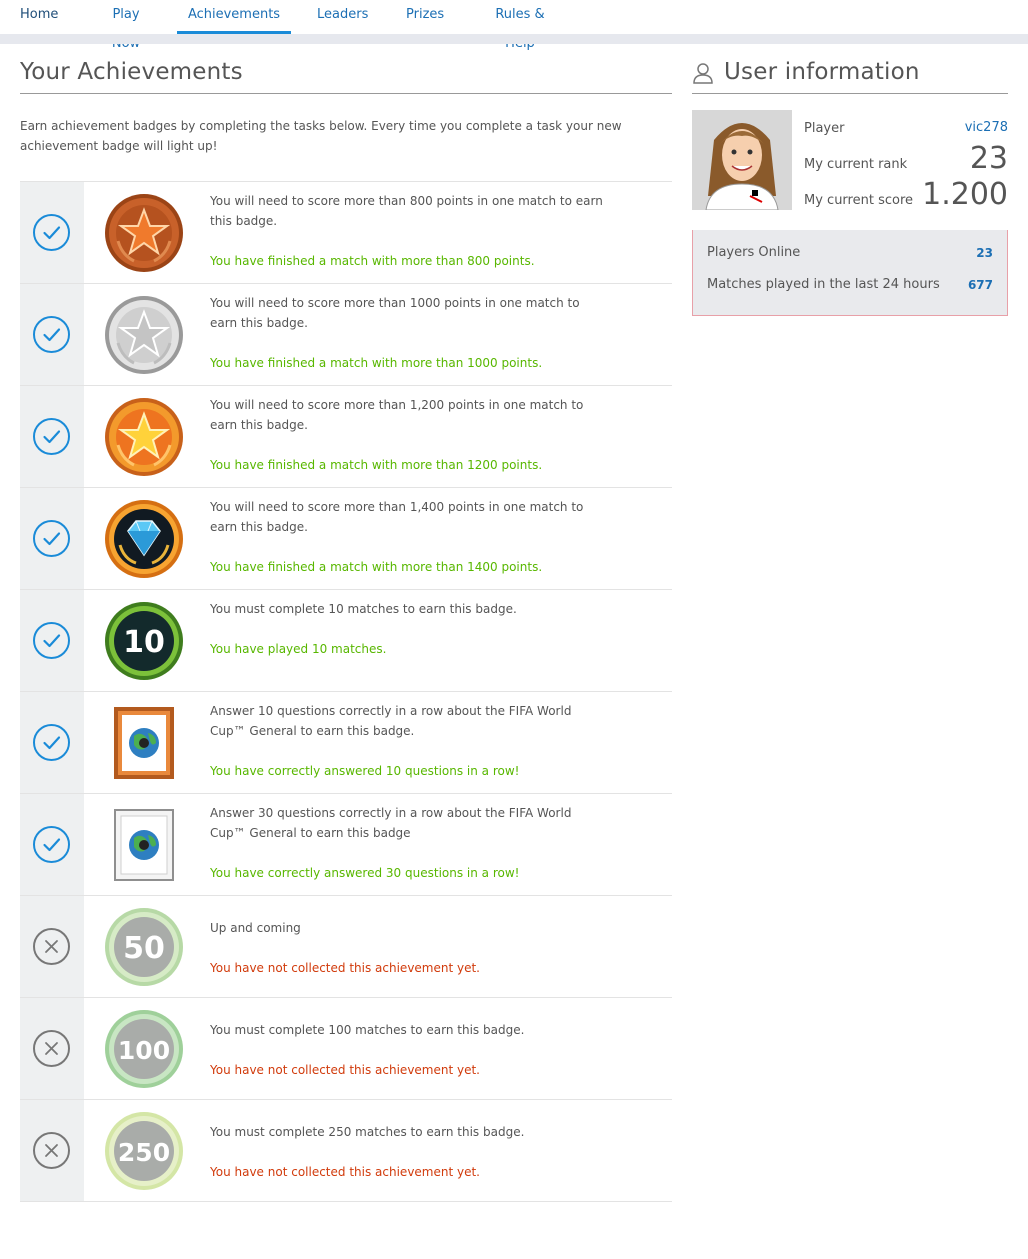 The height and width of the screenshot is (1259, 1028). I want to click on globe-frame-white-badge-icon, so click(144, 845).